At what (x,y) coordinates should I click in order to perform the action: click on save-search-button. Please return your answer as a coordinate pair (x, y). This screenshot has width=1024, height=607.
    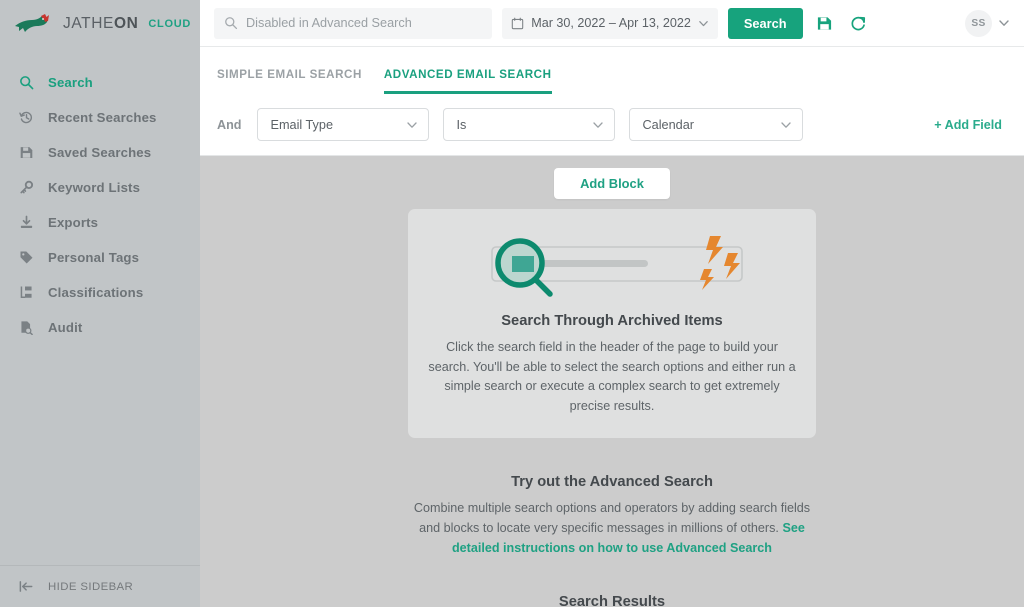
    Looking at the image, I should click on (825, 23).